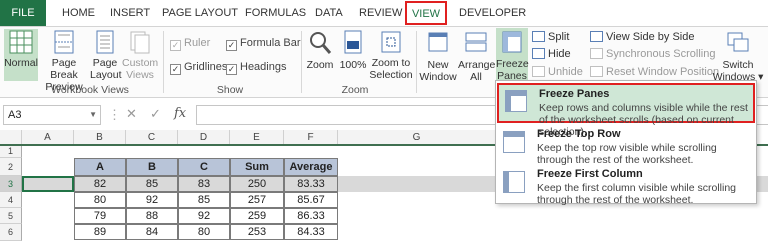 The width and height of the screenshot is (768, 241). I want to click on new-window-button: New Window, so click(438, 56).